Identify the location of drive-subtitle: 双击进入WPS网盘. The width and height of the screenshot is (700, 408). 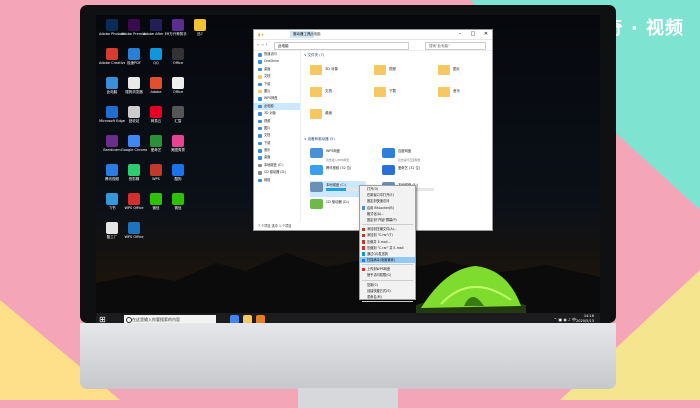
(338, 160).